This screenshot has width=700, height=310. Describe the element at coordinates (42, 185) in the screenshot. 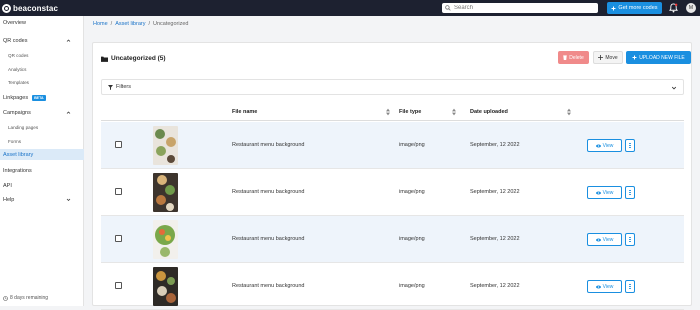

I see `sidebar-item-api: API` at that location.